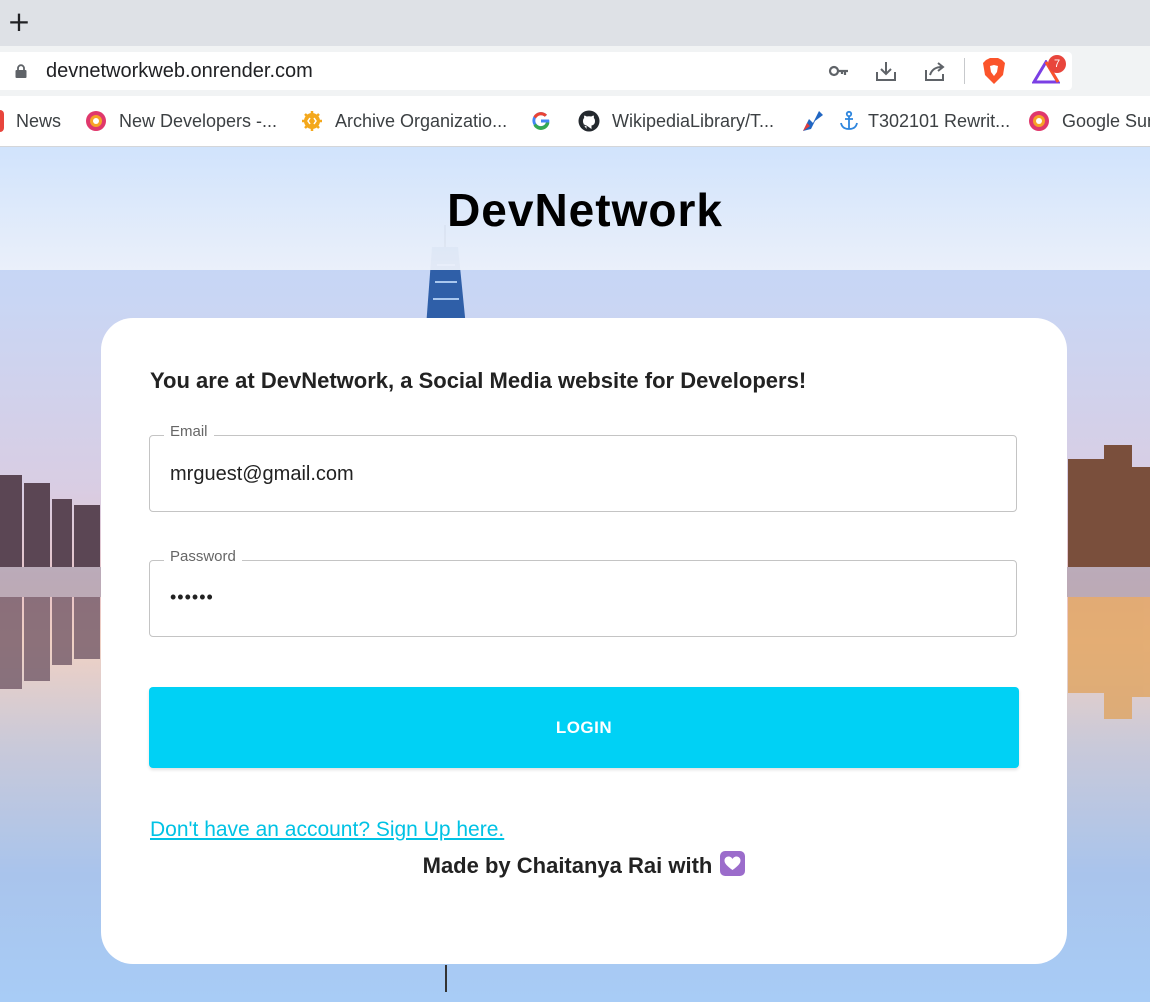  I want to click on address-bar: devnetworkweb.onrender.com 7, so click(536, 71).